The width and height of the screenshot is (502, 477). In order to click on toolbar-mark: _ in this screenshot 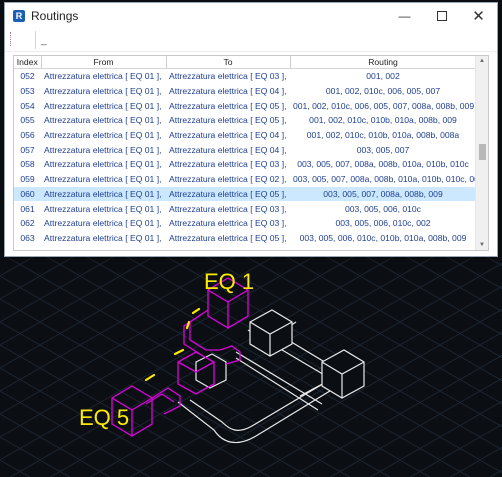, I will do `click(44, 40)`.